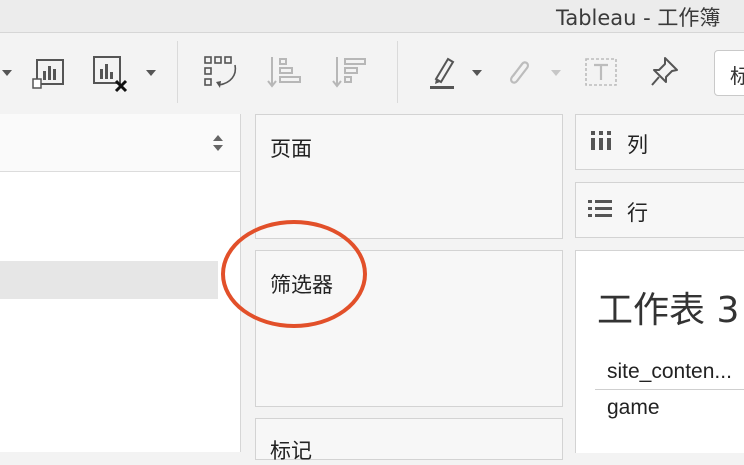  What do you see at coordinates (372, 16) in the screenshot?
I see `title-bar: Tableau - 工作簿` at bounding box center [372, 16].